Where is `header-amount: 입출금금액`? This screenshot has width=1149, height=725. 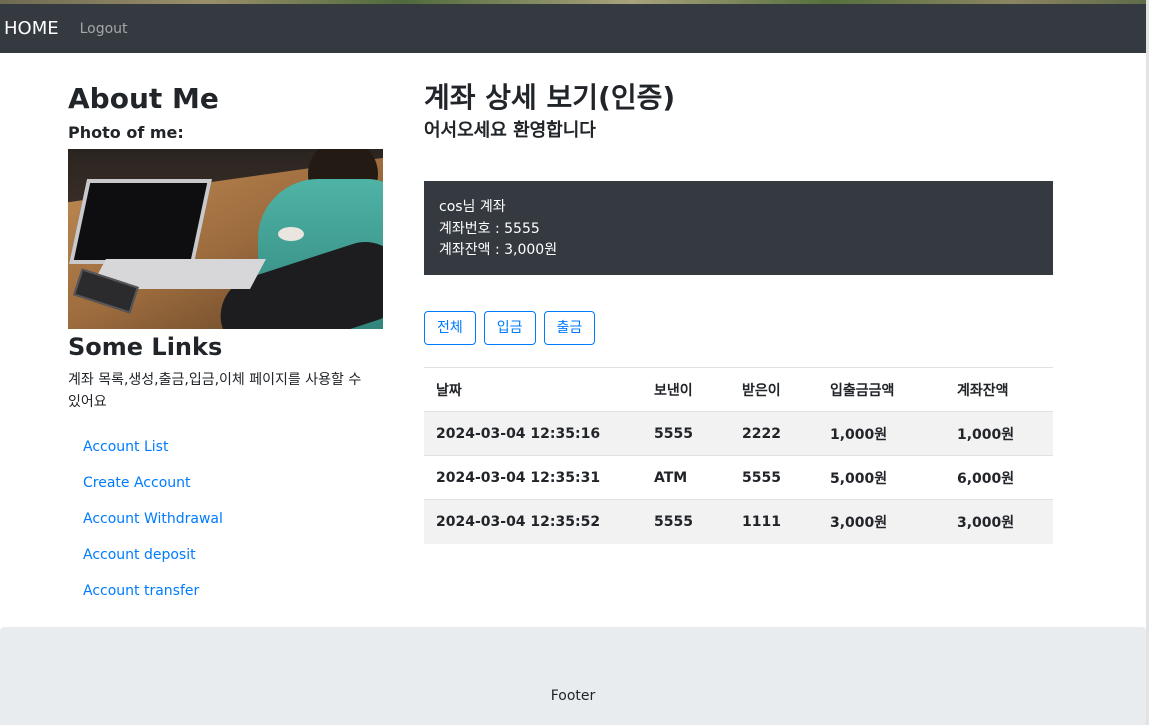
header-amount: 입출금금액 is located at coordinates (881, 389).